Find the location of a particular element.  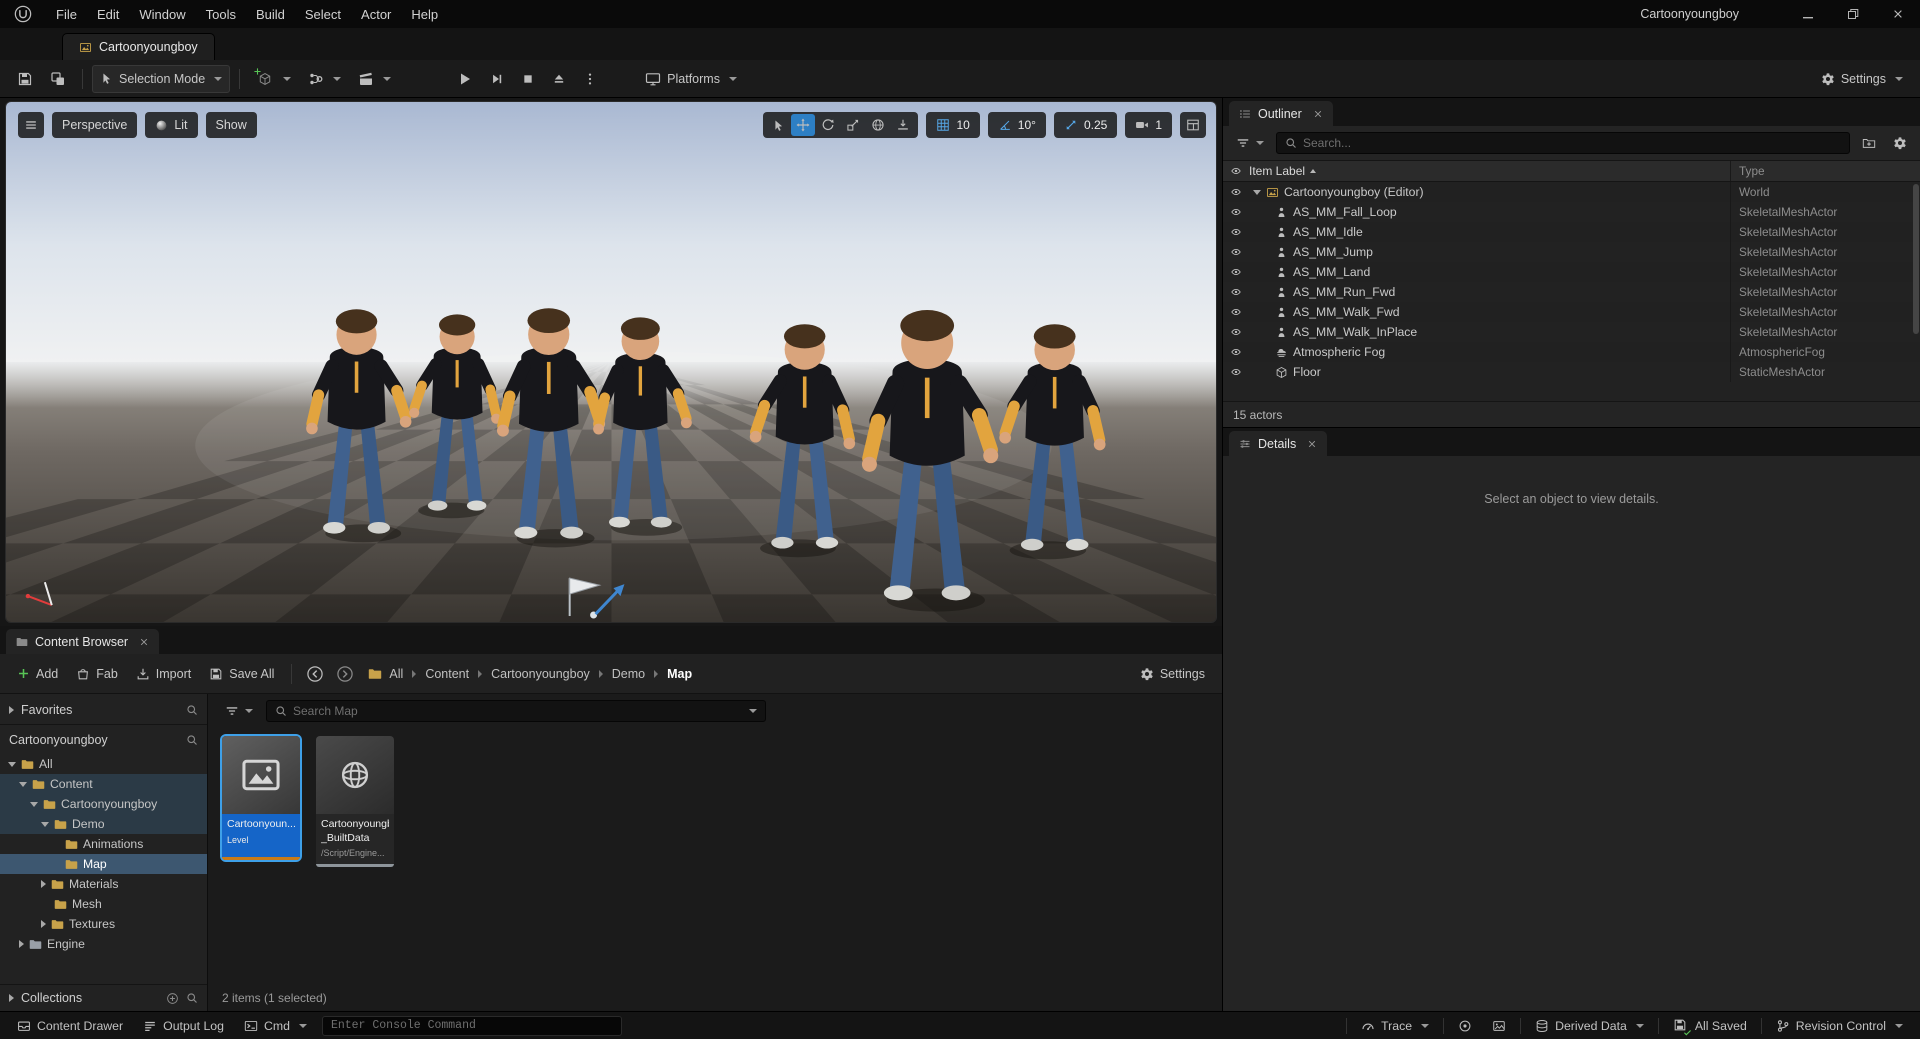

breadcrumb-demo: Demo is located at coordinates (628, 674).